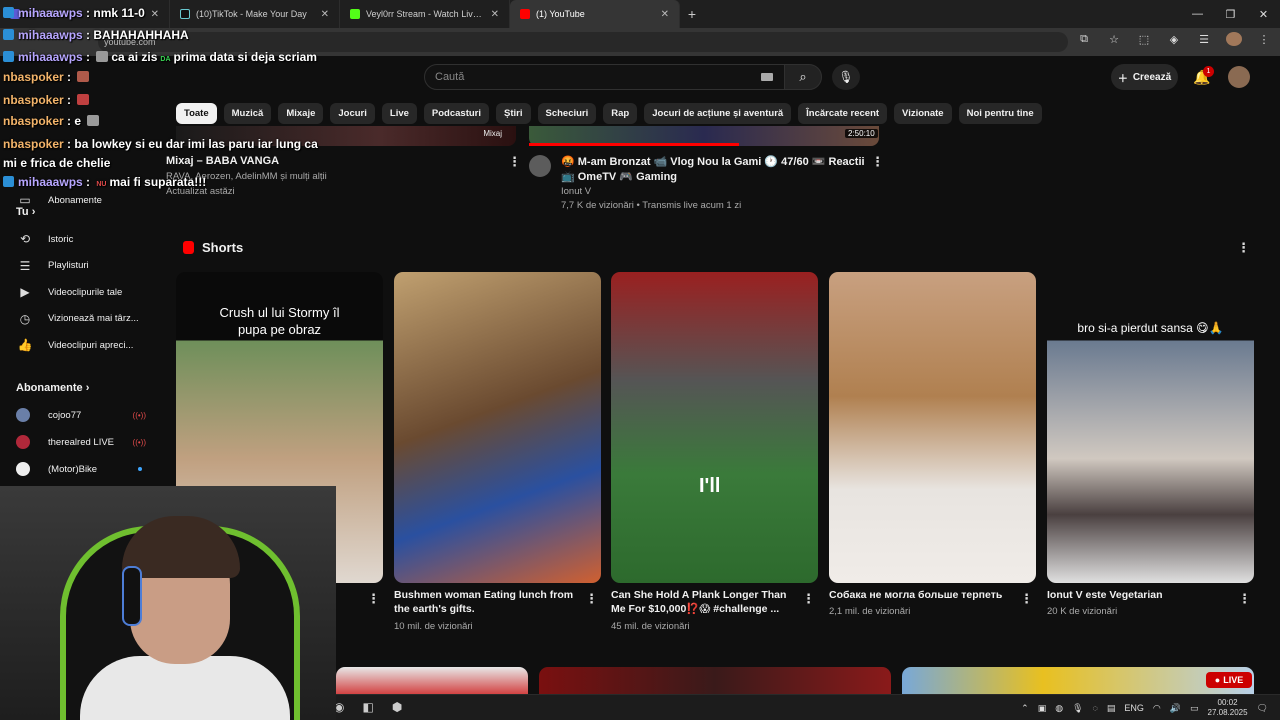 The height and width of the screenshot is (720, 1280). Describe the element at coordinates (619, 176) in the screenshot. I see `video-title-line2: 📺 OmeTV 🎮 Gaming` at that location.